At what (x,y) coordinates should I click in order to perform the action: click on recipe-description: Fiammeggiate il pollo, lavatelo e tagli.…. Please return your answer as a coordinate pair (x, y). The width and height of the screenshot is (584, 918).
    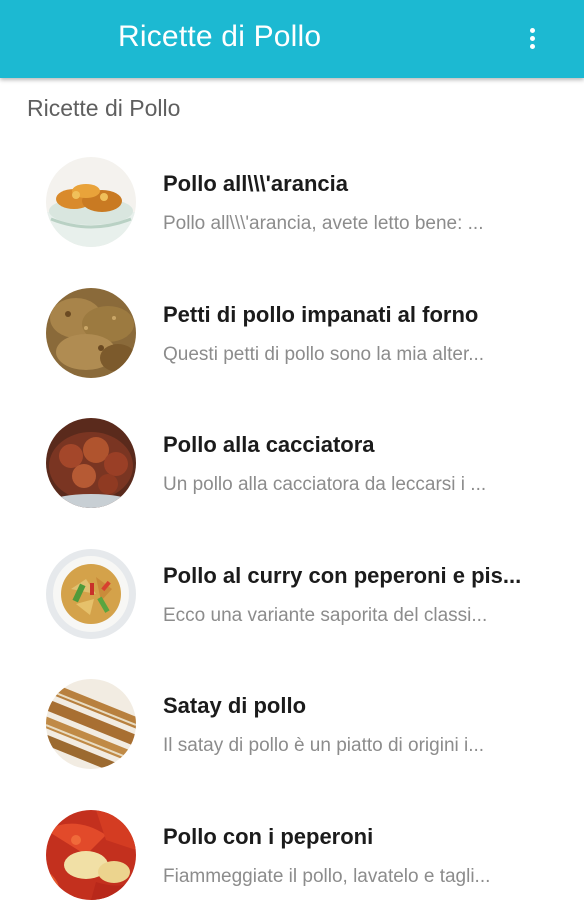
    Looking at the image, I should click on (357, 877).